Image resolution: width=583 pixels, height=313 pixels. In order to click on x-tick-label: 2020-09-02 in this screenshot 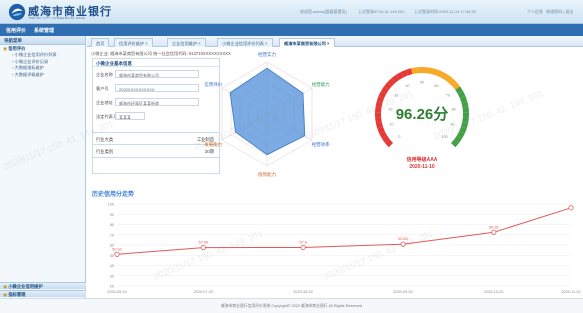, I will do `click(402, 292)`.